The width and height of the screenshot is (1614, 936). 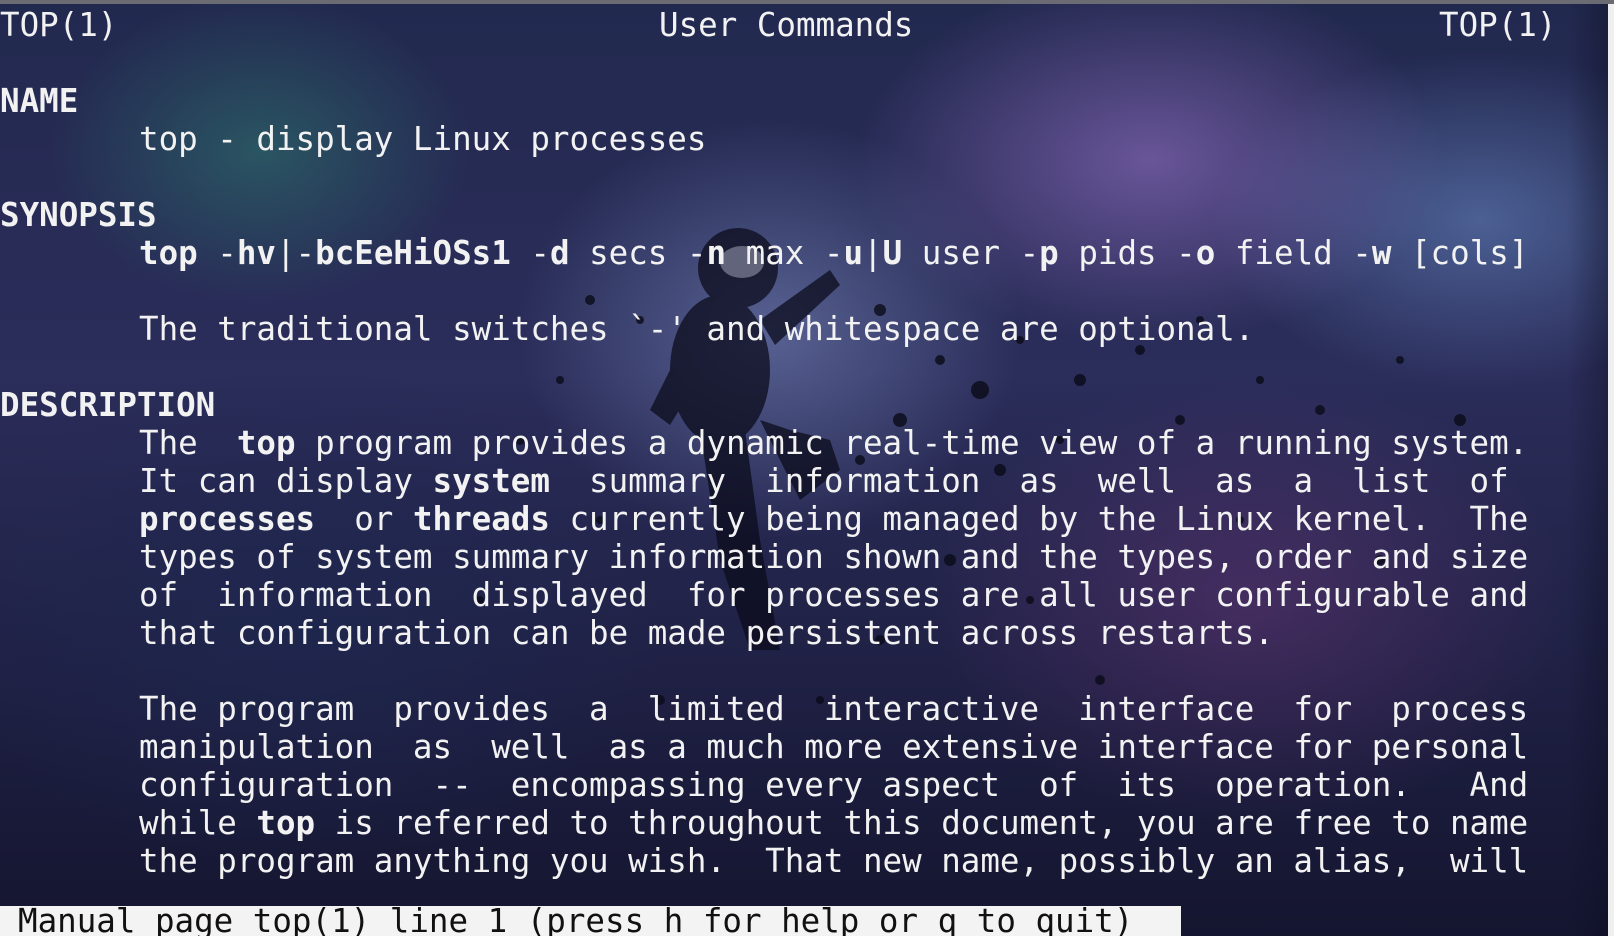 I want to click on text-run: The, so click(x=188, y=443).